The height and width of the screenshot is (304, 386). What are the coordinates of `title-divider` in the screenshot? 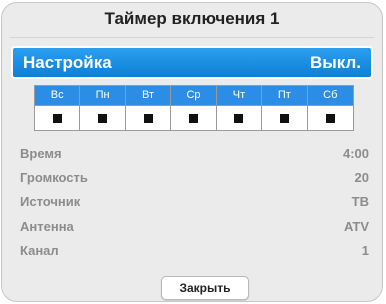 It's located at (192, 37).